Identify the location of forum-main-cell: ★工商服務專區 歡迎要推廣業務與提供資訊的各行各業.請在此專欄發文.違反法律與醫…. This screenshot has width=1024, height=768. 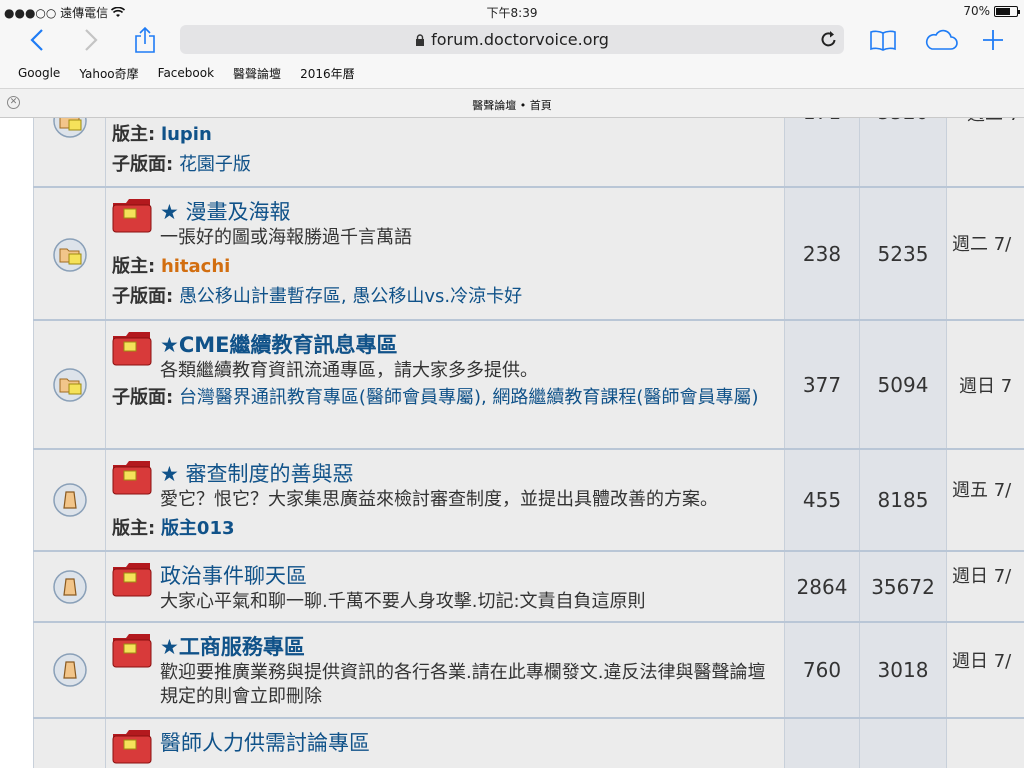
(445, 670).